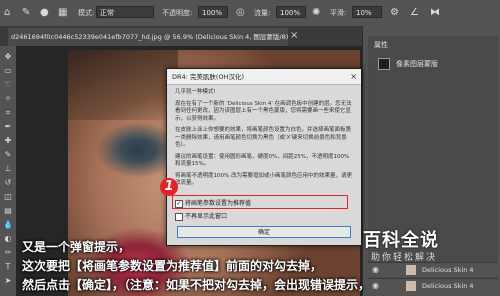  What do you see at coordinates (177, 13) in the screenshot?
I see `opacity-label: 不透明度:` at bounding box center [177, 13].